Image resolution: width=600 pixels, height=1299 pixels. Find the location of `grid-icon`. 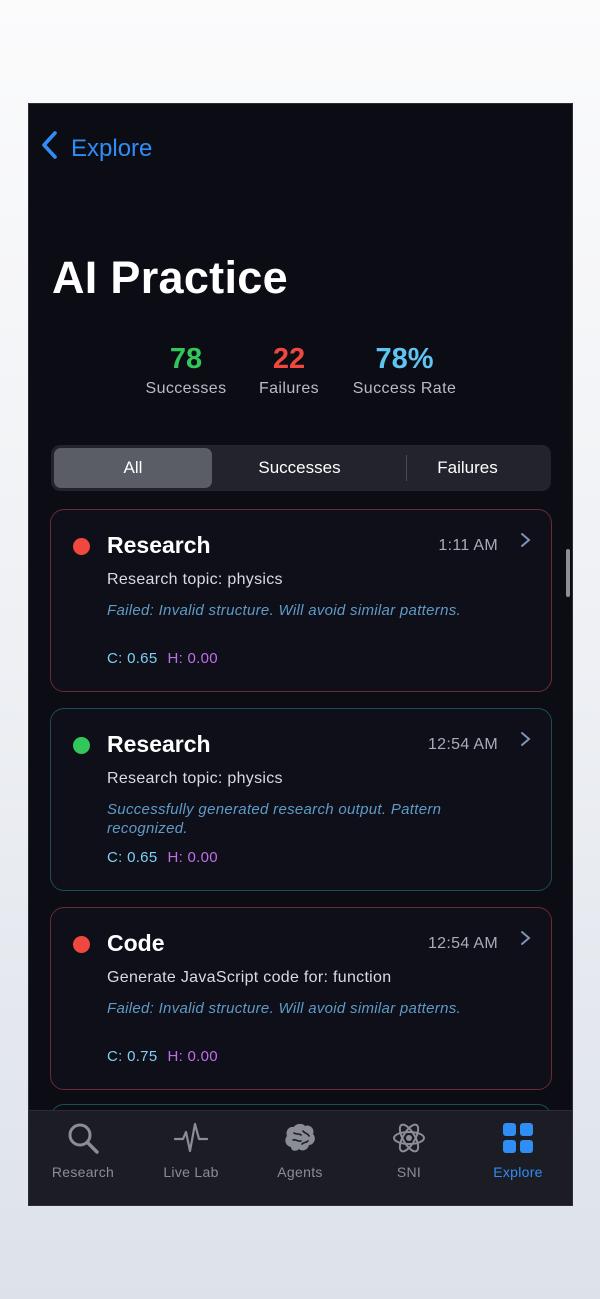

grid-icon is located at coordinates (518, 1139).